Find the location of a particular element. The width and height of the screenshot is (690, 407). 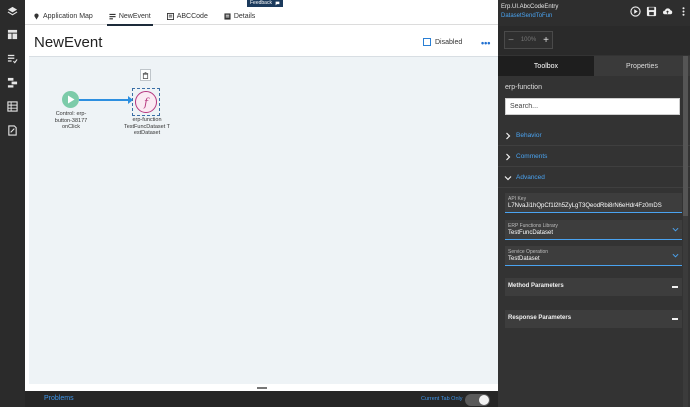

grid-layout-icon is located at coordinates (12, 34).